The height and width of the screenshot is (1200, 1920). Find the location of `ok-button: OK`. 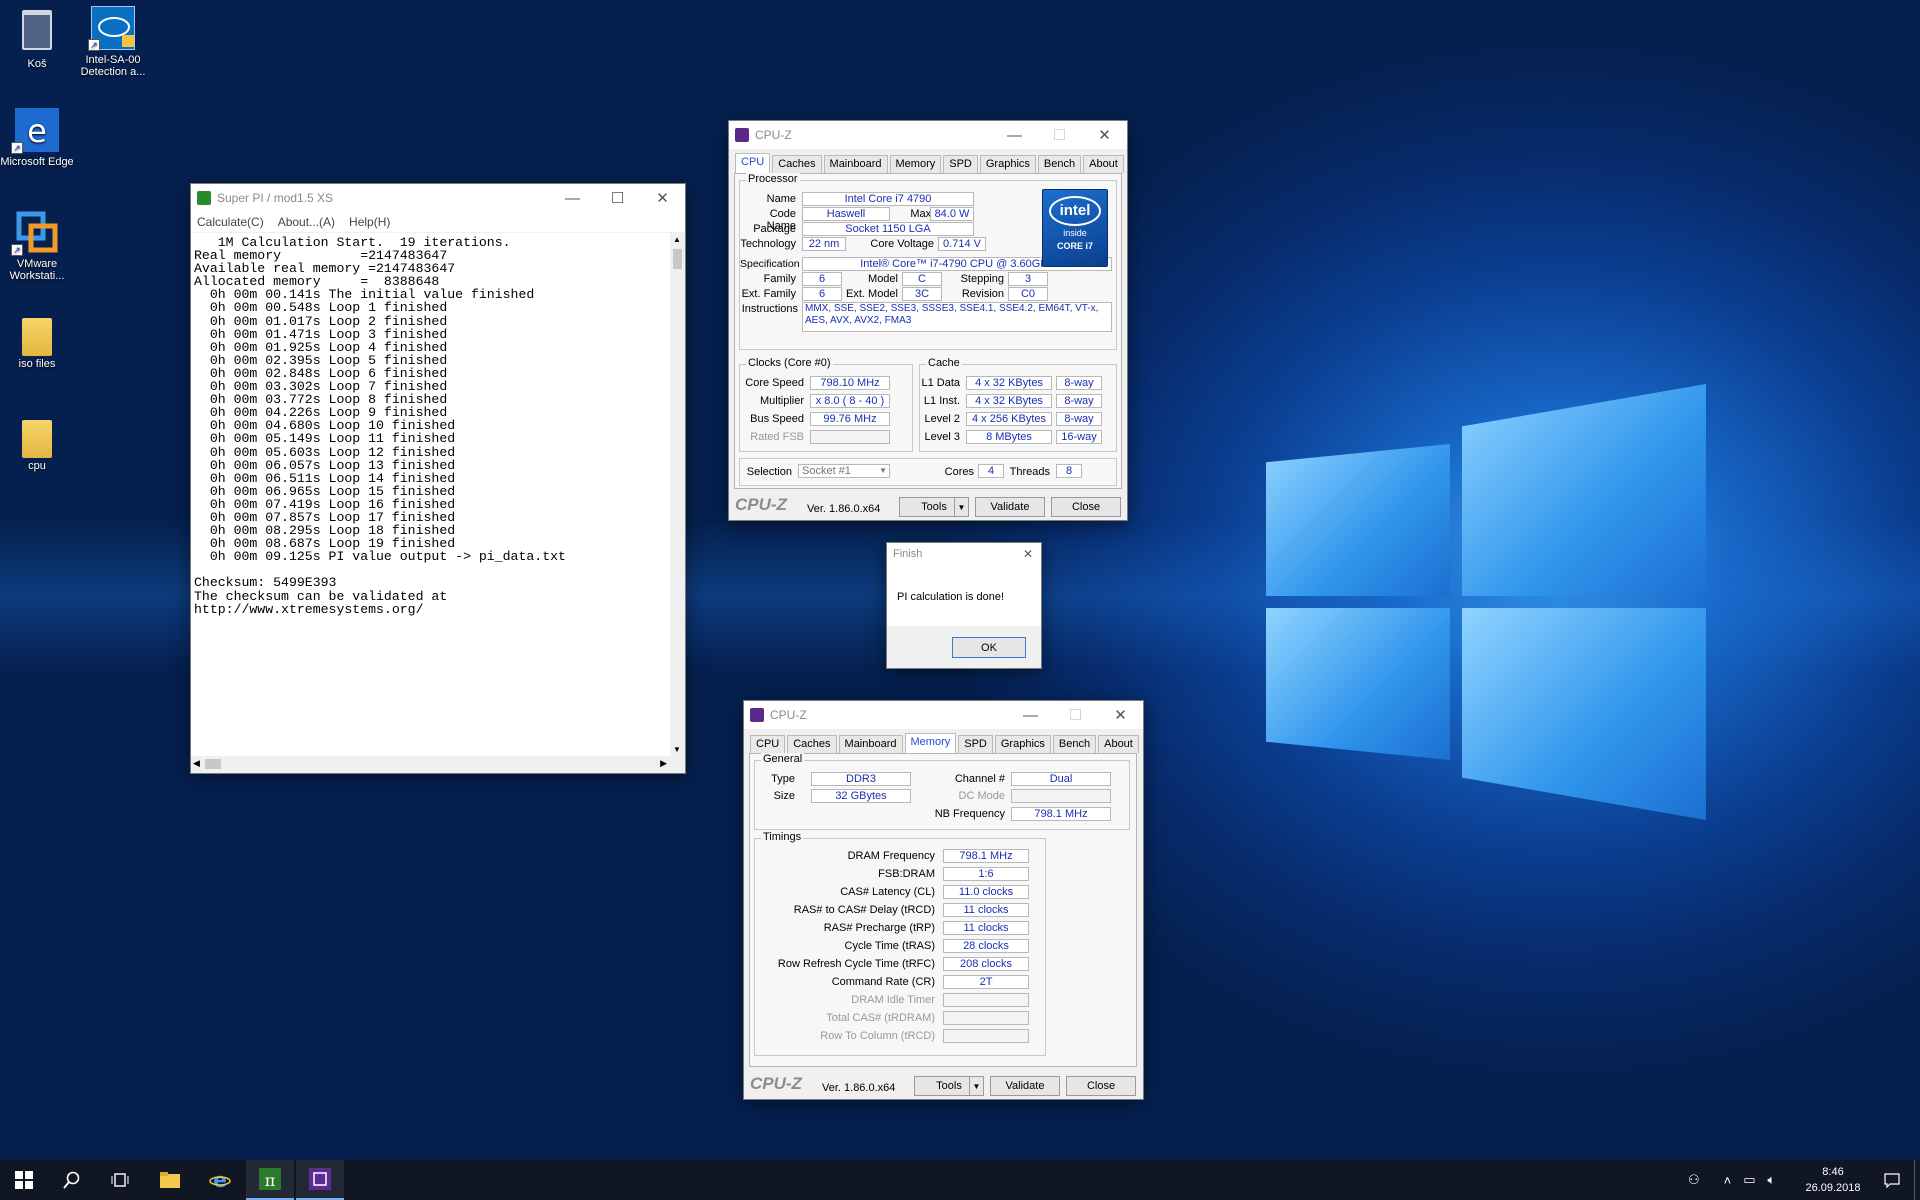

ok-button: OK is located at coordinates (989, 647).